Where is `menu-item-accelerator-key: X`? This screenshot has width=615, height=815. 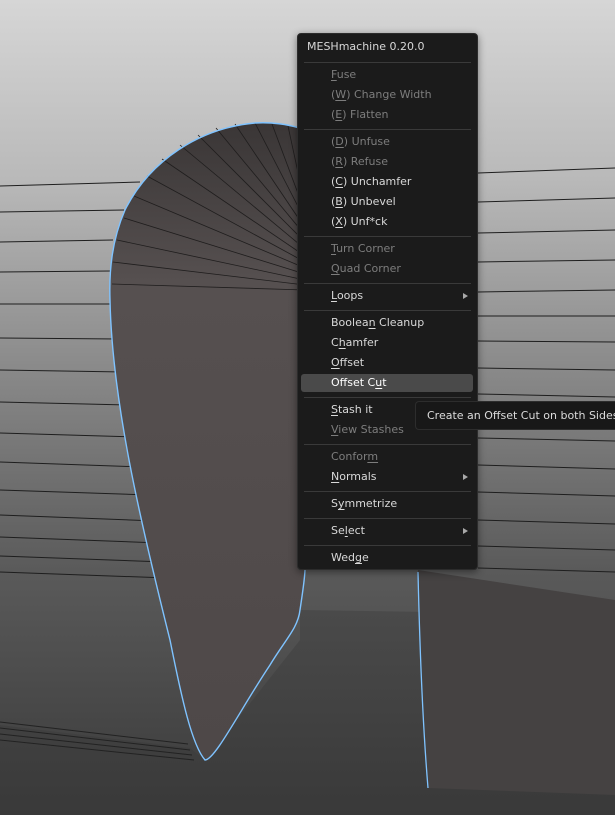
menu-item-accelerator-key: X is located at coordinates (339, 221).